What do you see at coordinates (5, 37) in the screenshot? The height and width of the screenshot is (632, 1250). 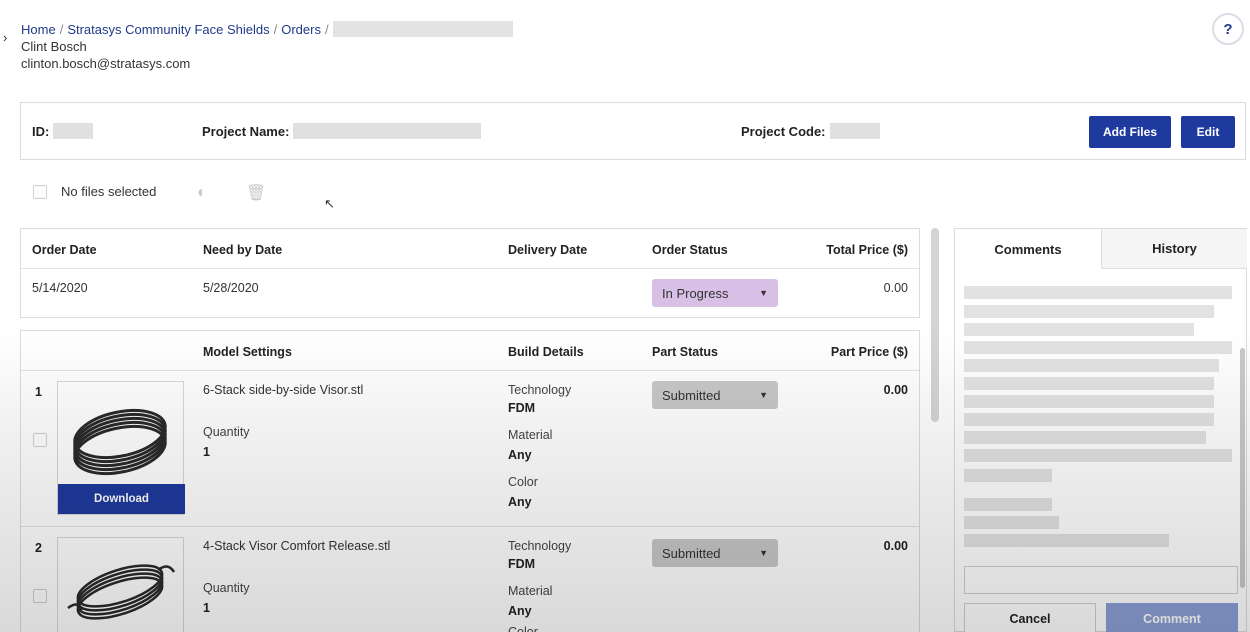 I see `collapse-chevron-icon: ›` at bounding box center [5, 37].